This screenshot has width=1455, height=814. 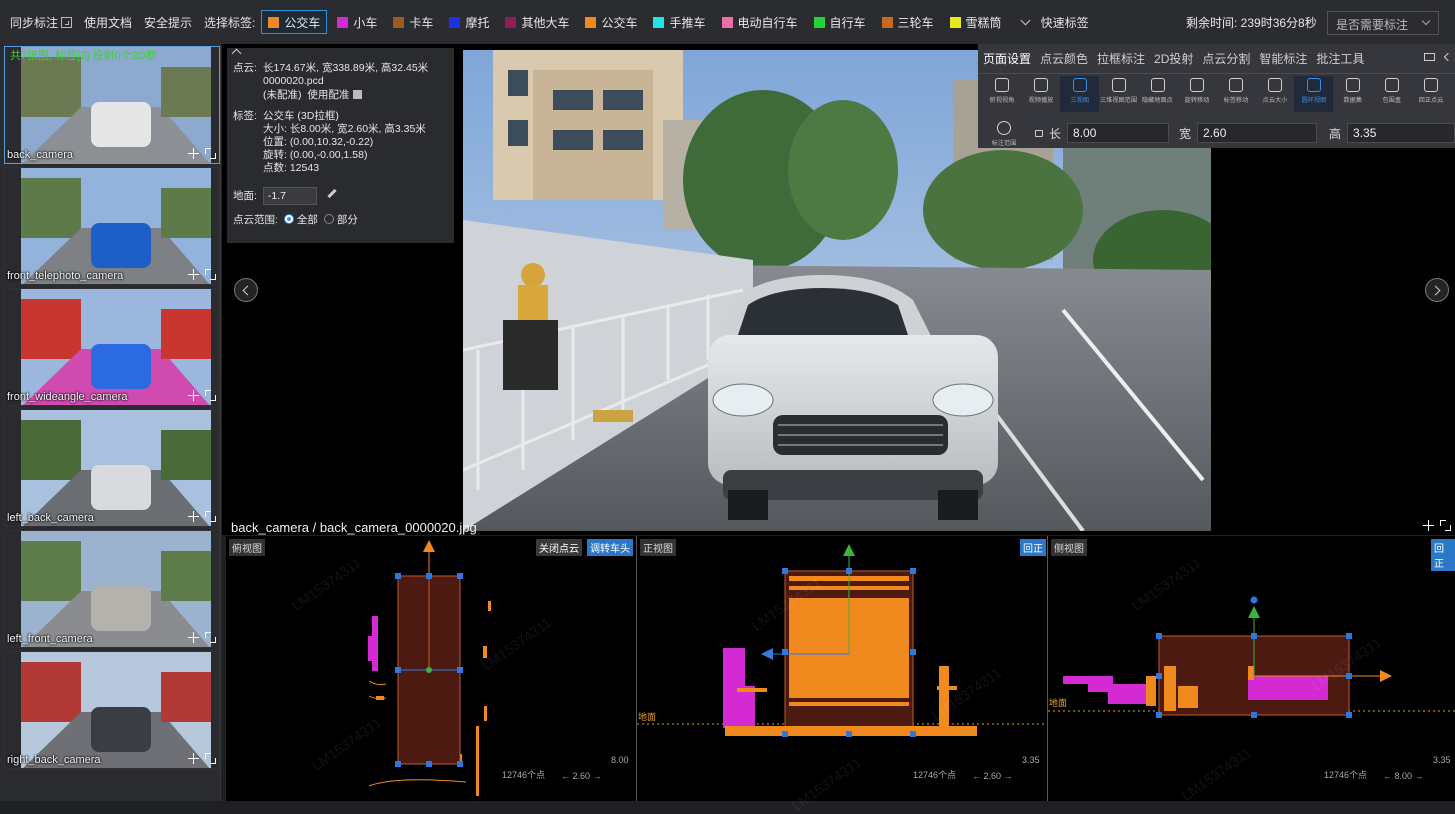 I want to click on shrink-view-icon, so click(x=1428, y=525).